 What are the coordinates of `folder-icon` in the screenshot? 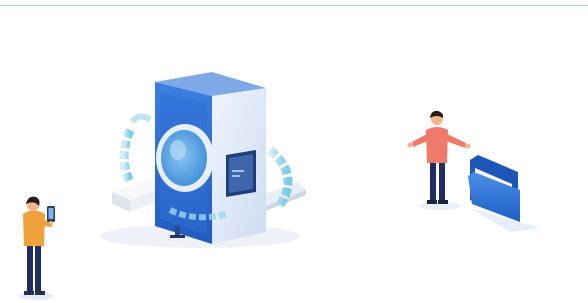 It's located at (504, 193).